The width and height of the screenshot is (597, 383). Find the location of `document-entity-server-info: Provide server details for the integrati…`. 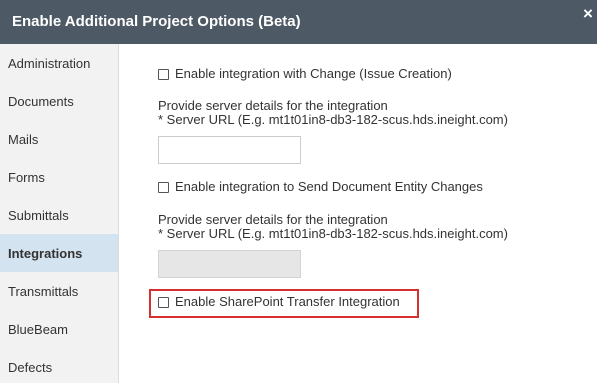

document-entity-server-info: Provide server details for the integrati… is located at coordinates (333, 227).